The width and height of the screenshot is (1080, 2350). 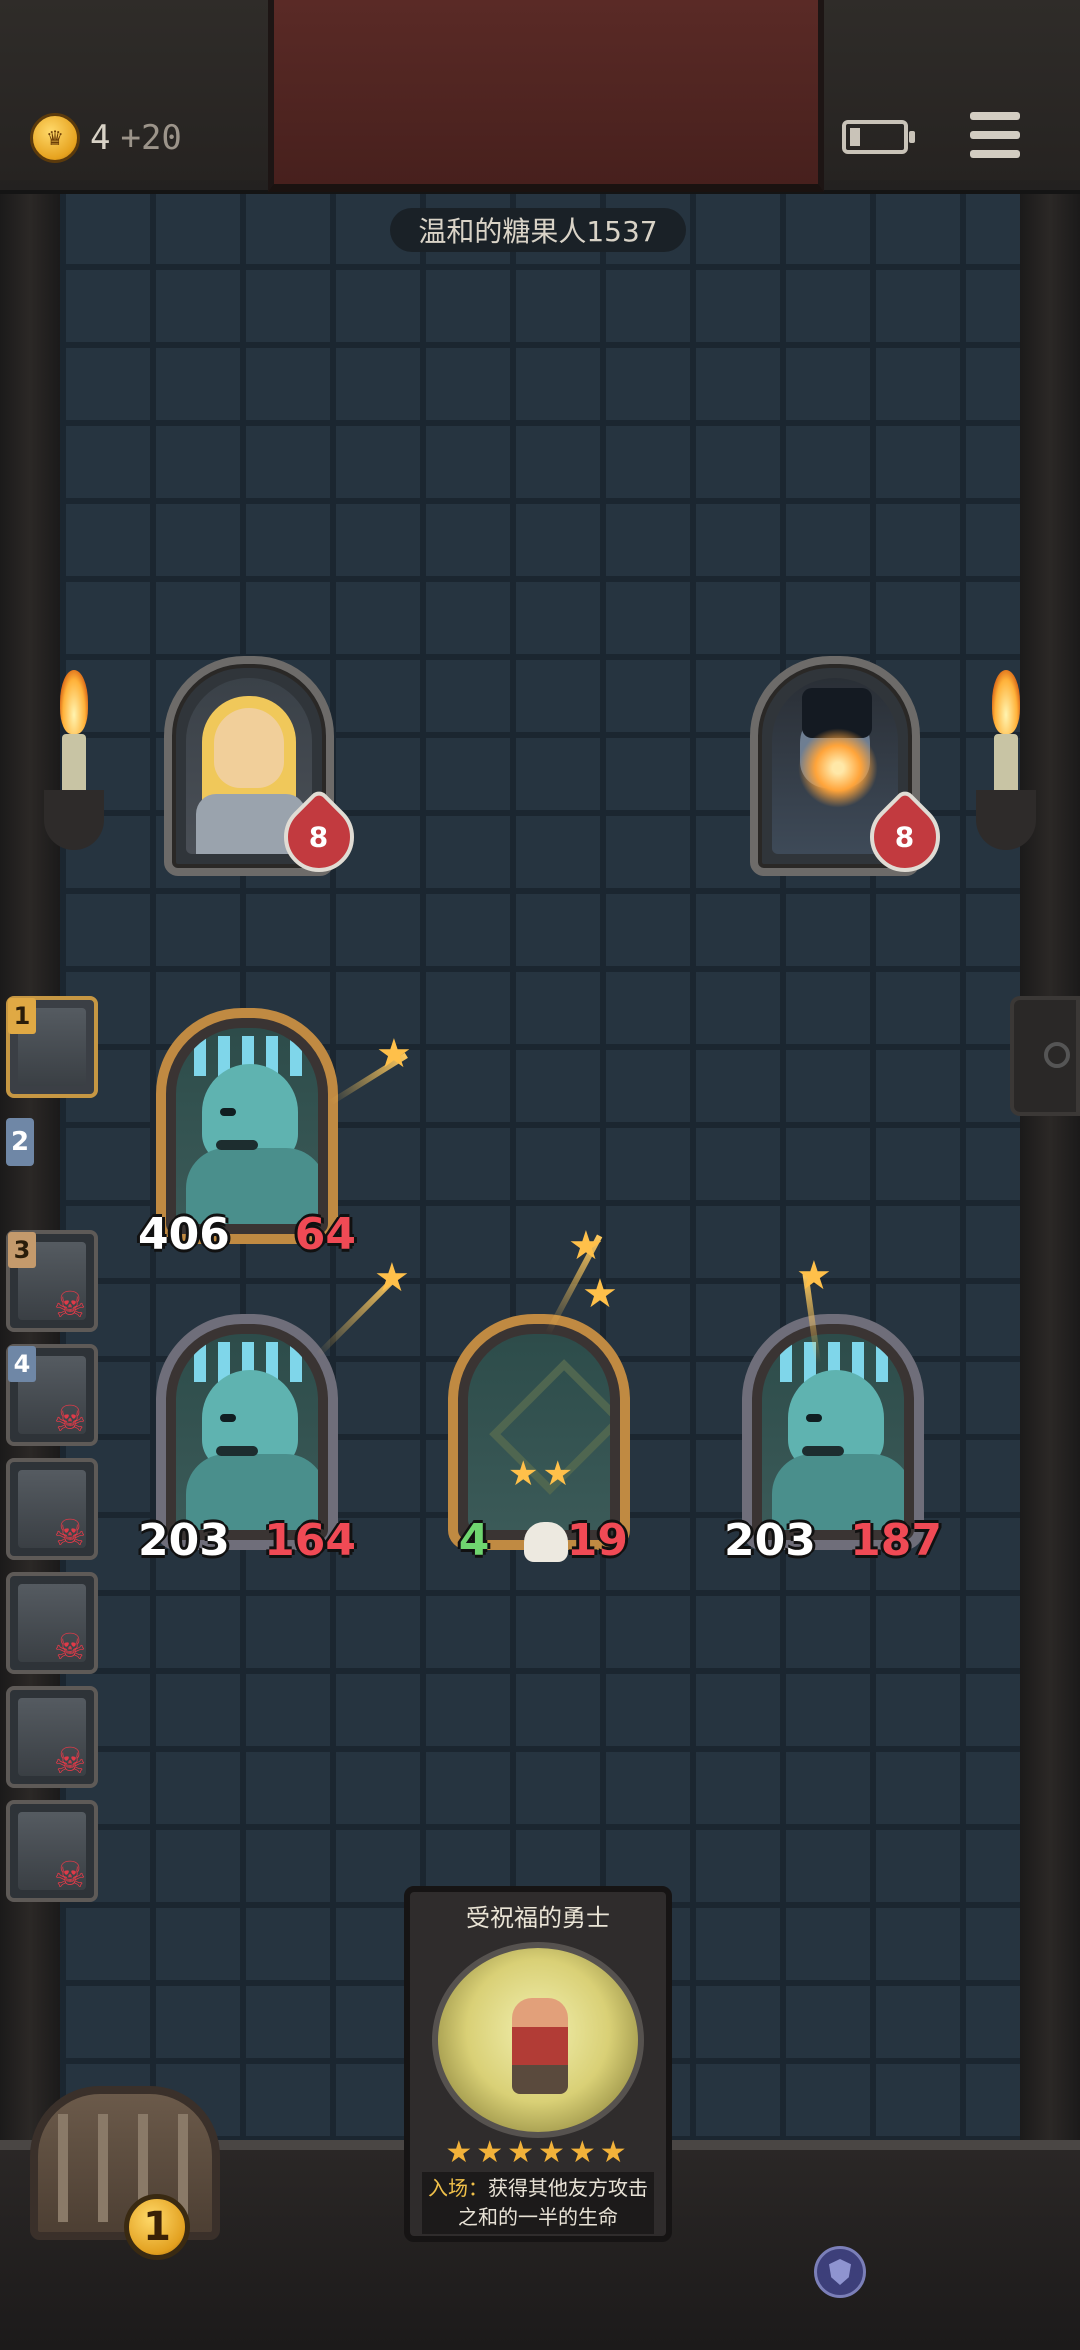 What do you see at coordinates (1006, 775) in the screenshot?
I see `torch-right` at bounding box center [1006, 775].